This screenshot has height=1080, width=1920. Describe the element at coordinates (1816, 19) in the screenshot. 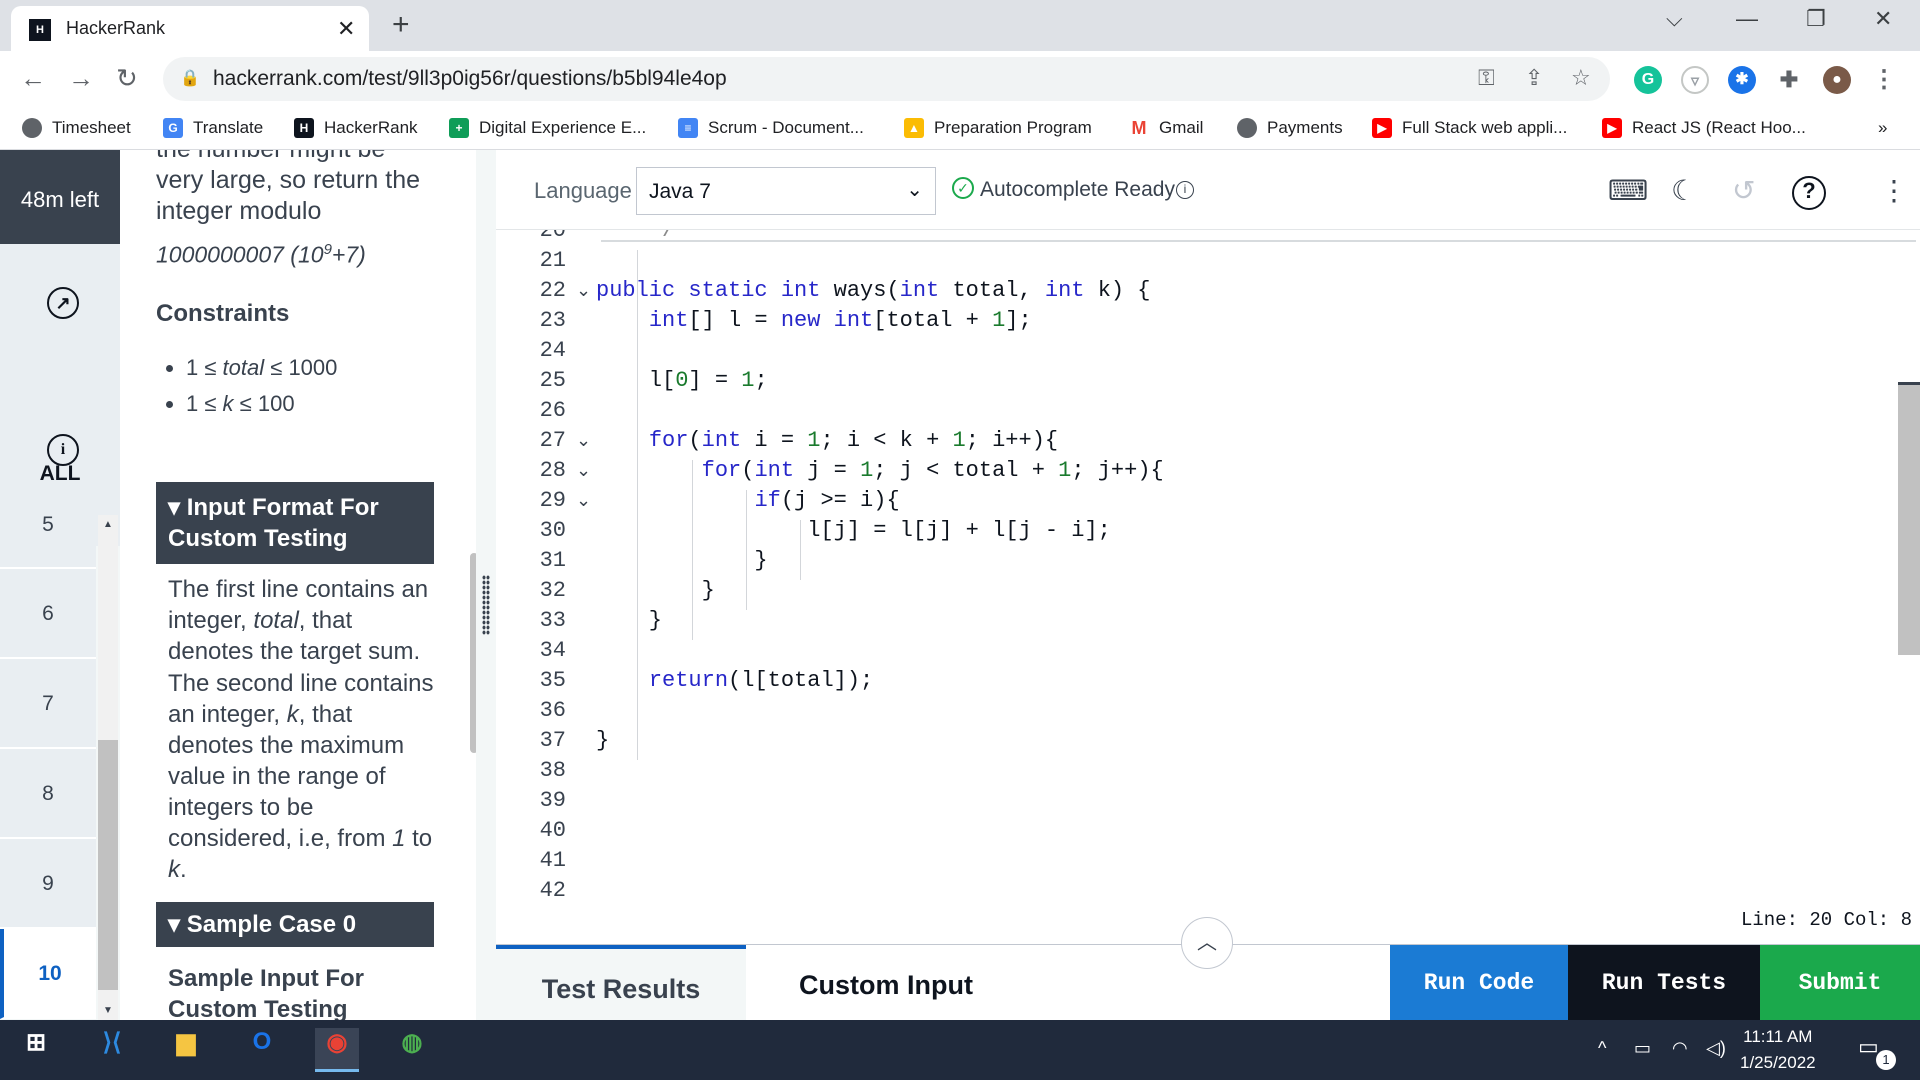

I see `restore-button: ❐` at that location.